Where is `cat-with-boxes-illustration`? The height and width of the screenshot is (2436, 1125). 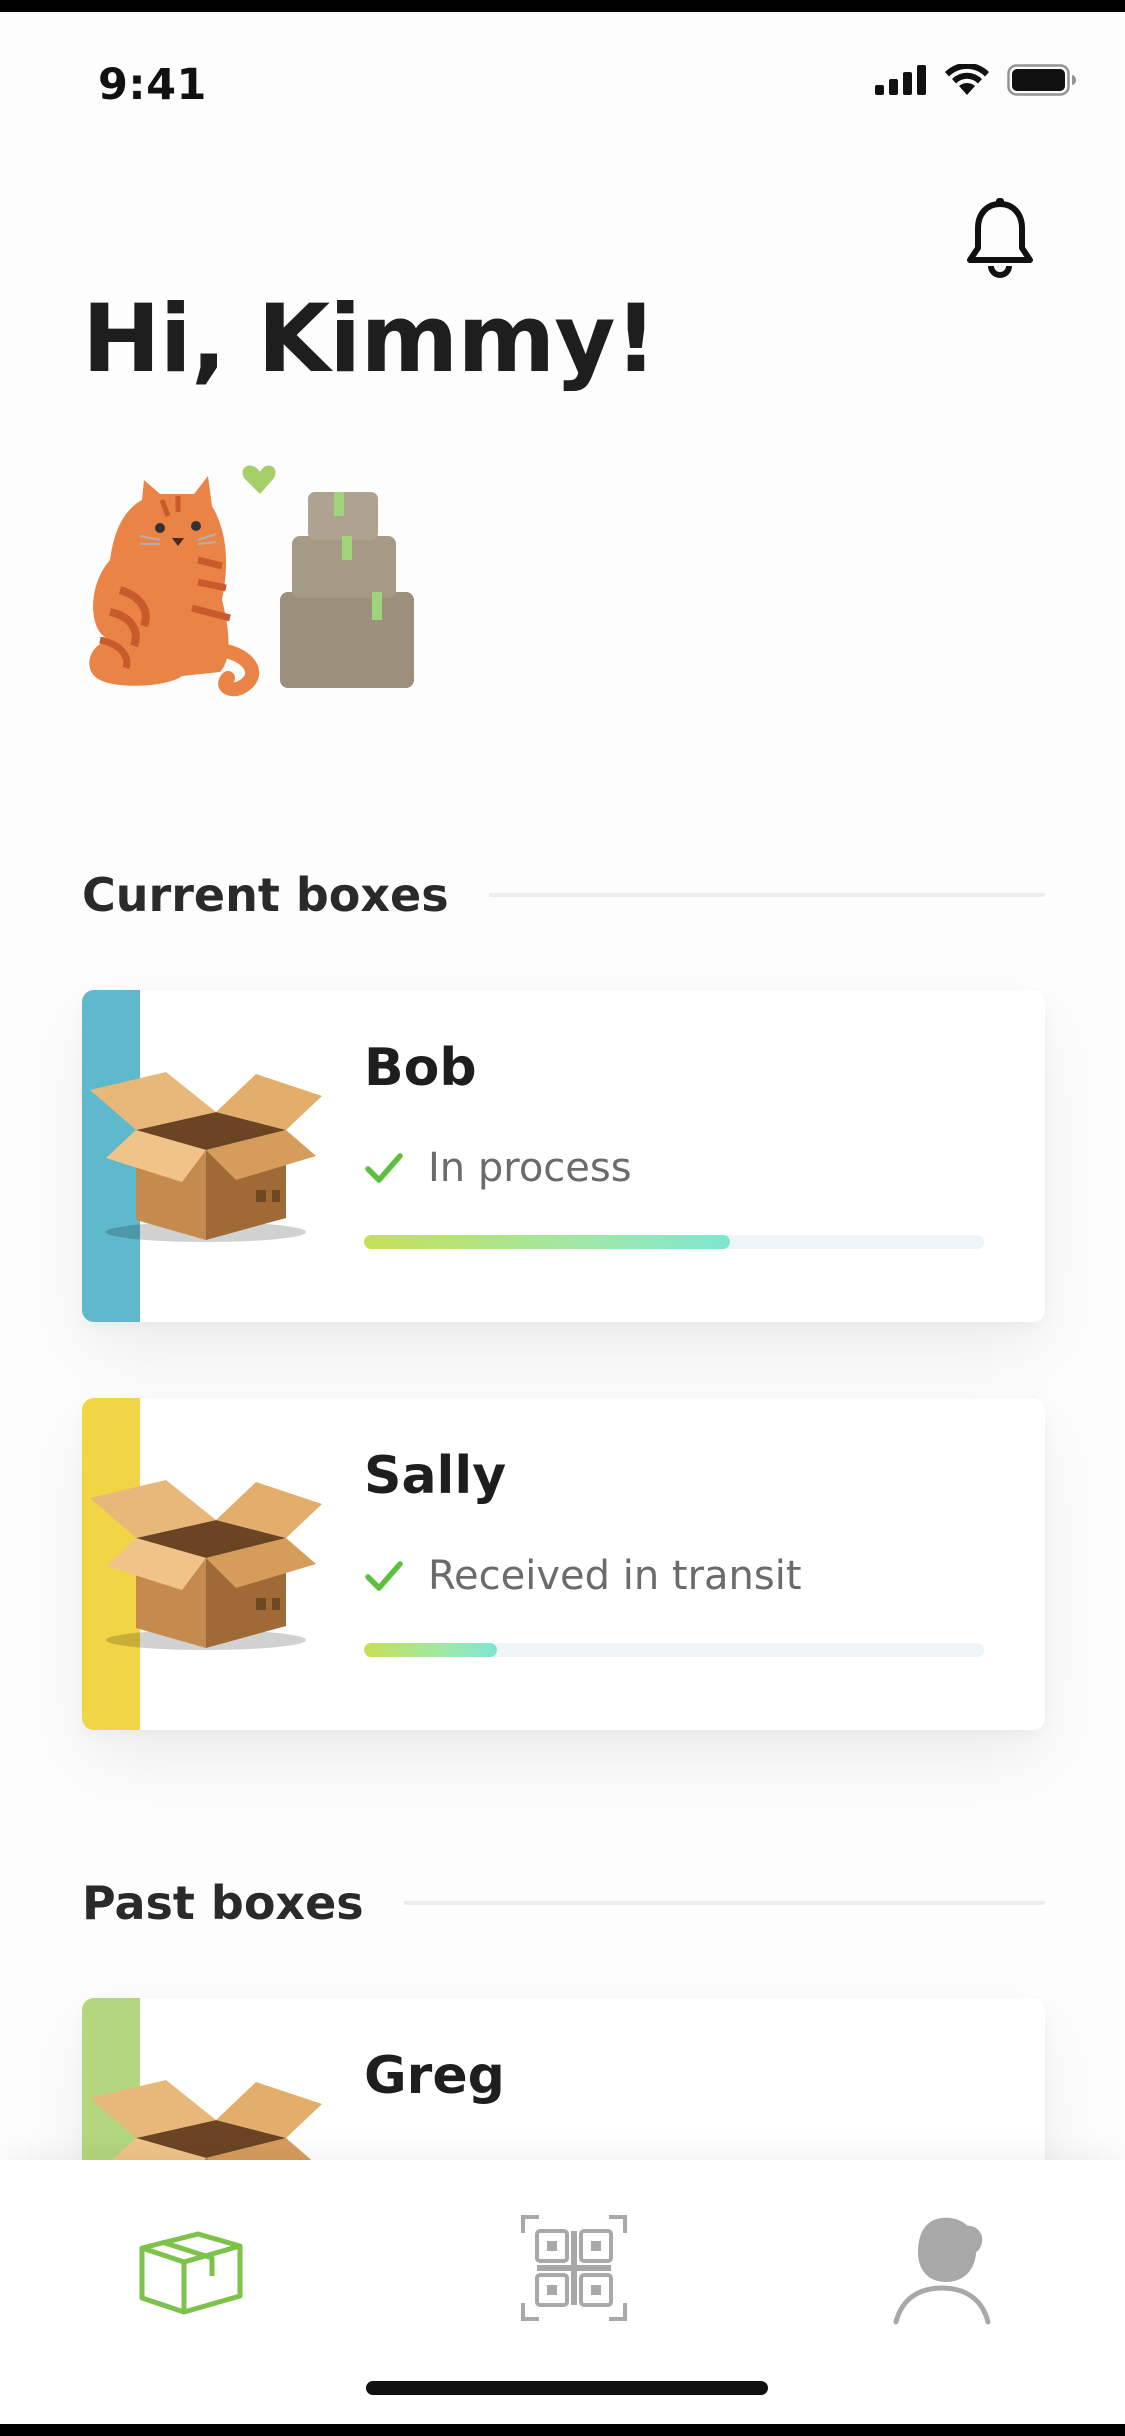 cat-with-boxes-illustration is located at coordinates (251, 581).